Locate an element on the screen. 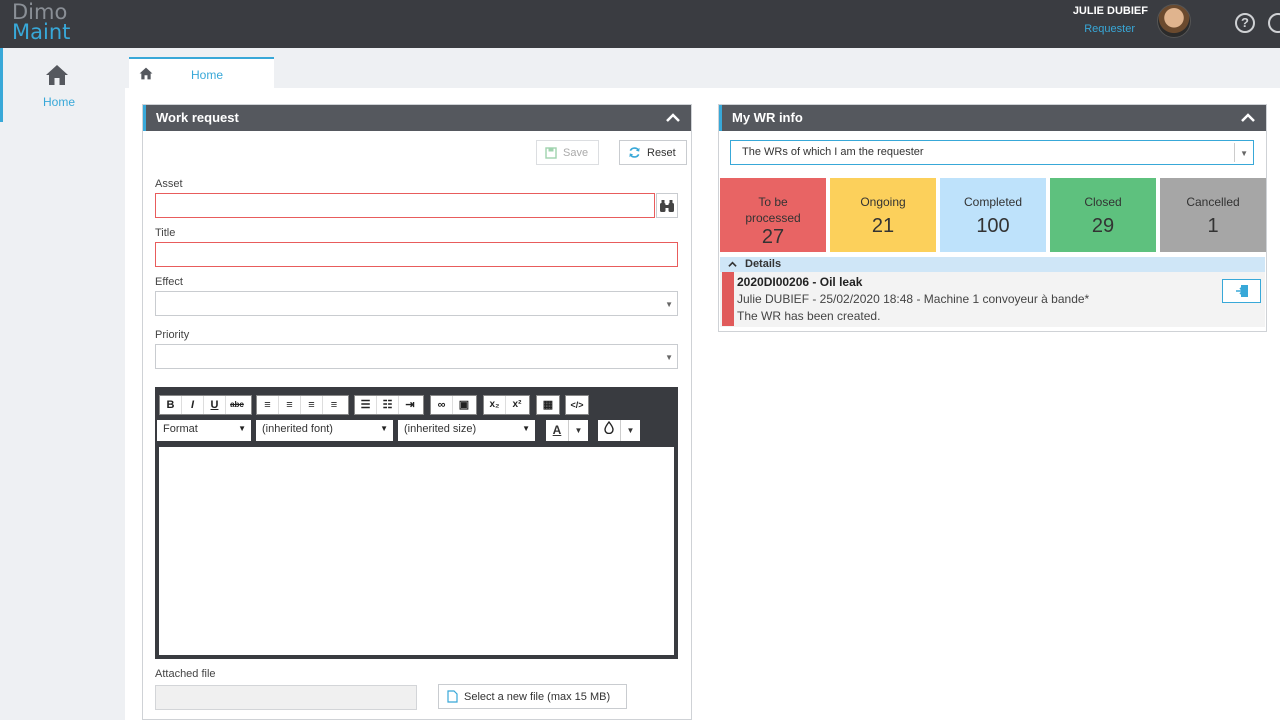  text-style-group: B I U abc is located at coordinates (205, 405).